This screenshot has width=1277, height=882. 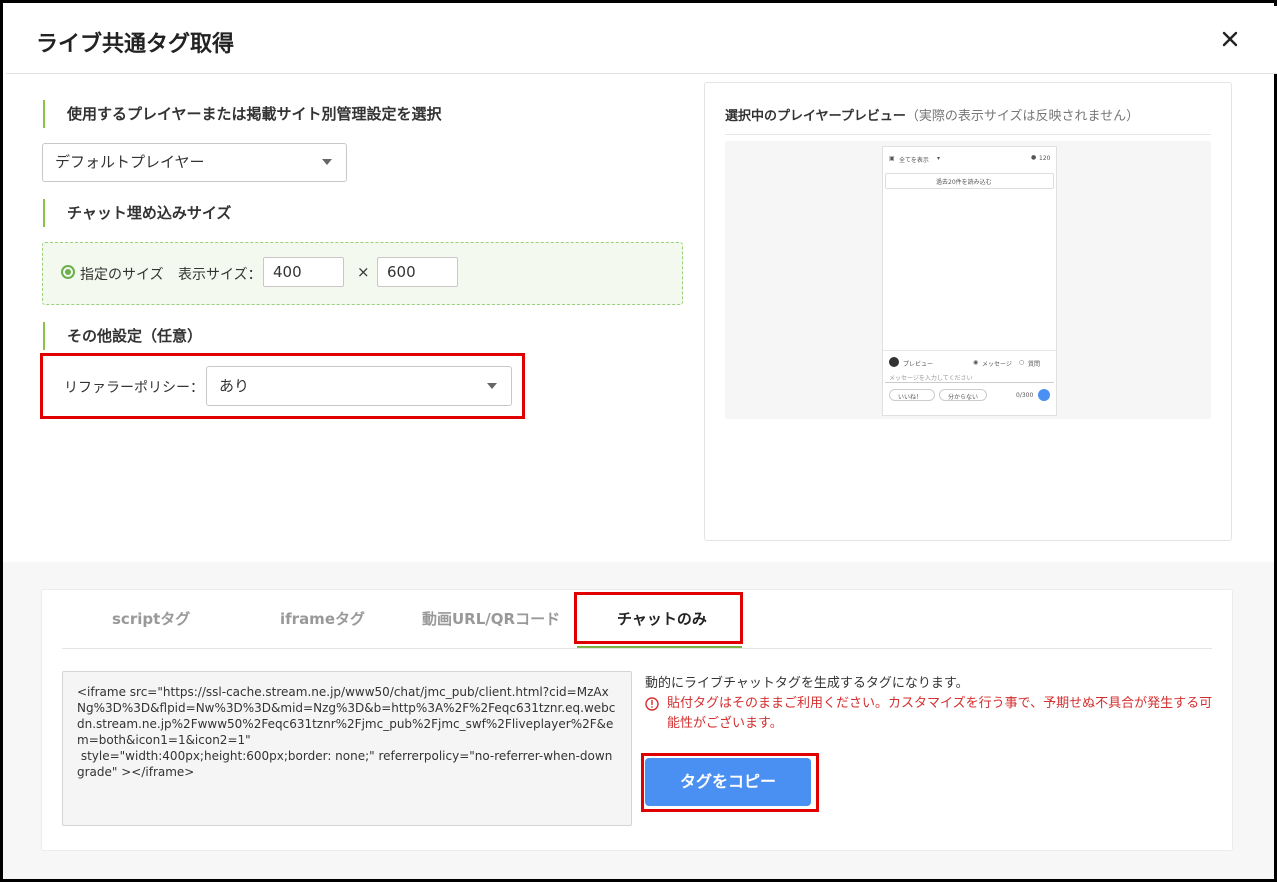 I want to click on tab-divider, so click(x=637, y=648).